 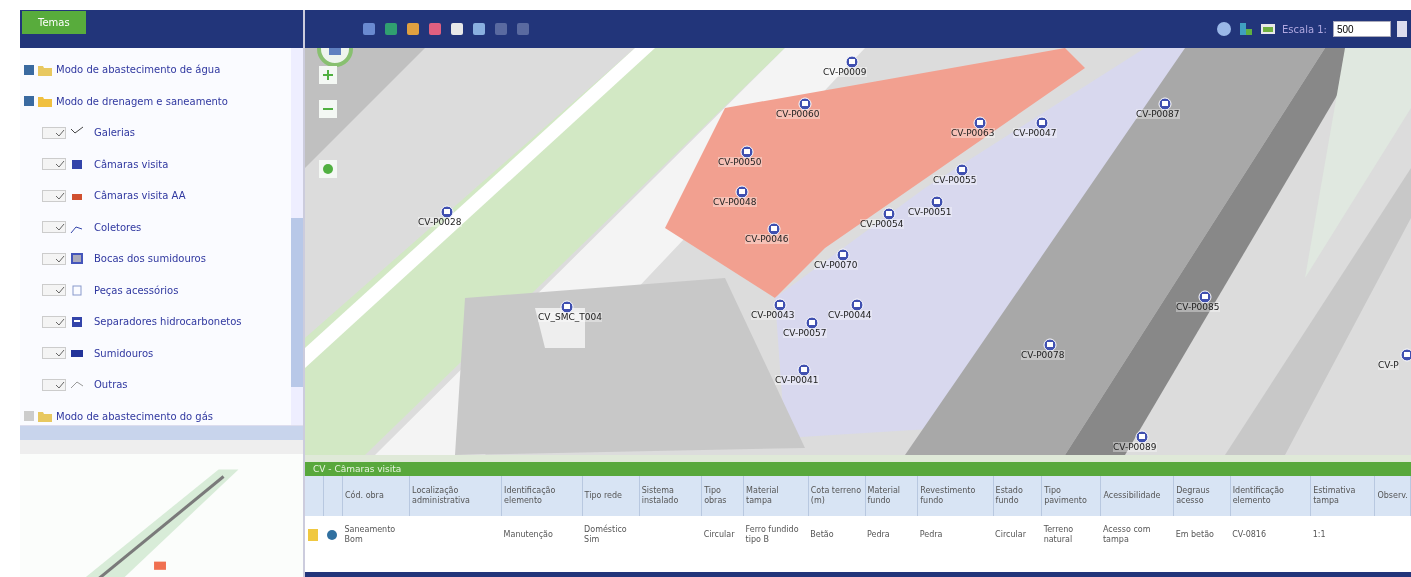 What do you see at coordinates (882, 224) in the screenshot?
I see `marker-label: CV-P0054` at bounding box center [882, 224].